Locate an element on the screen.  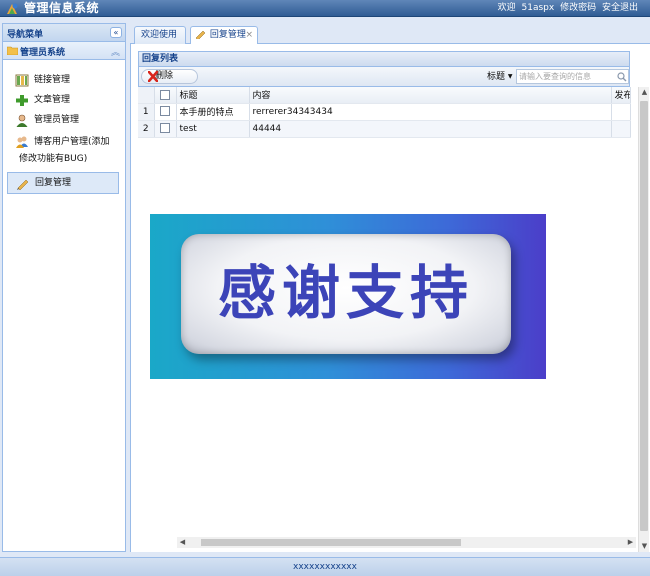
logo-icon is located at coordinates (12, 8).